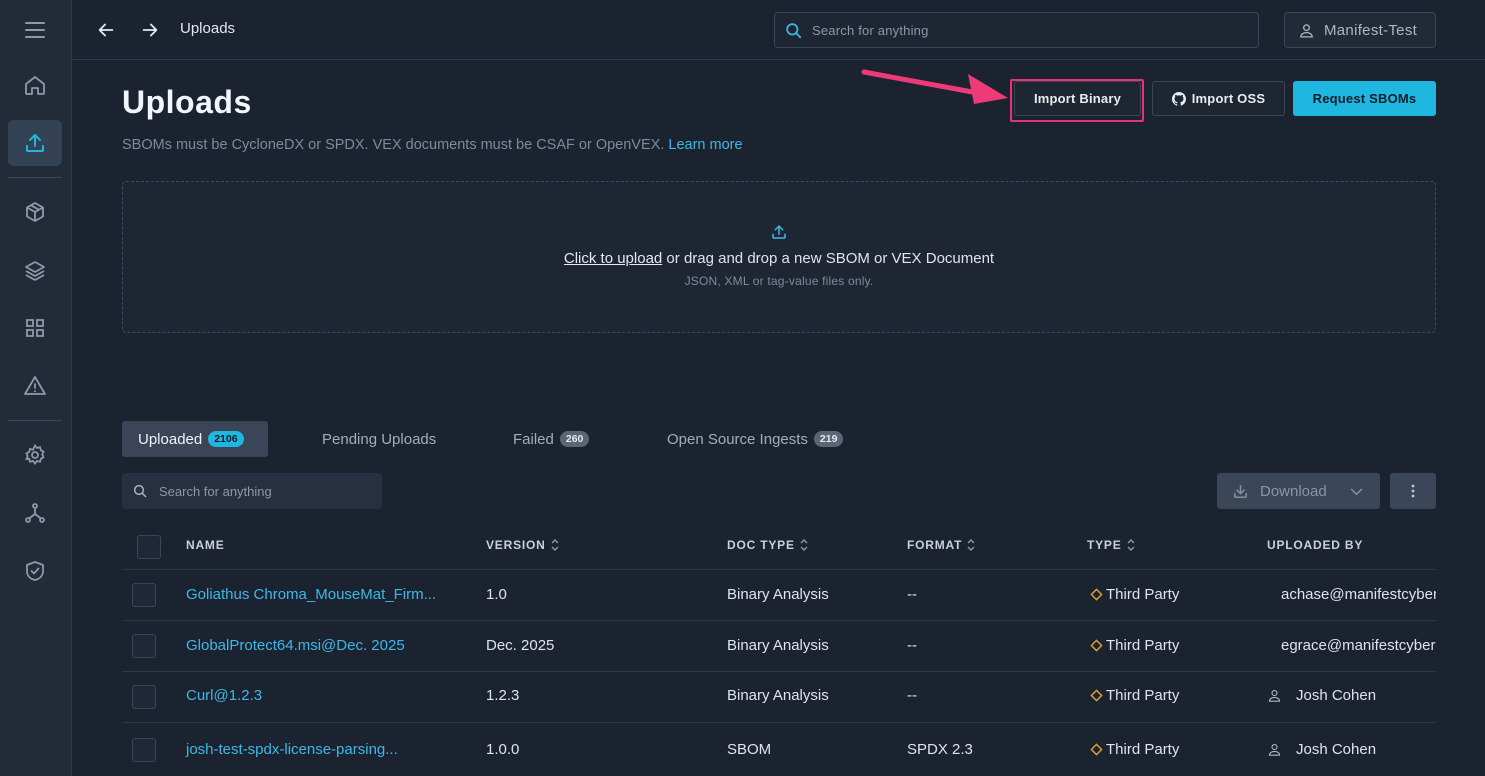 Image resolution: width=1485 pixels, height=776 pixels. Describe the element at coordinates (226, 439) in the screenshot. I see `count-badge: 2106` at that location.